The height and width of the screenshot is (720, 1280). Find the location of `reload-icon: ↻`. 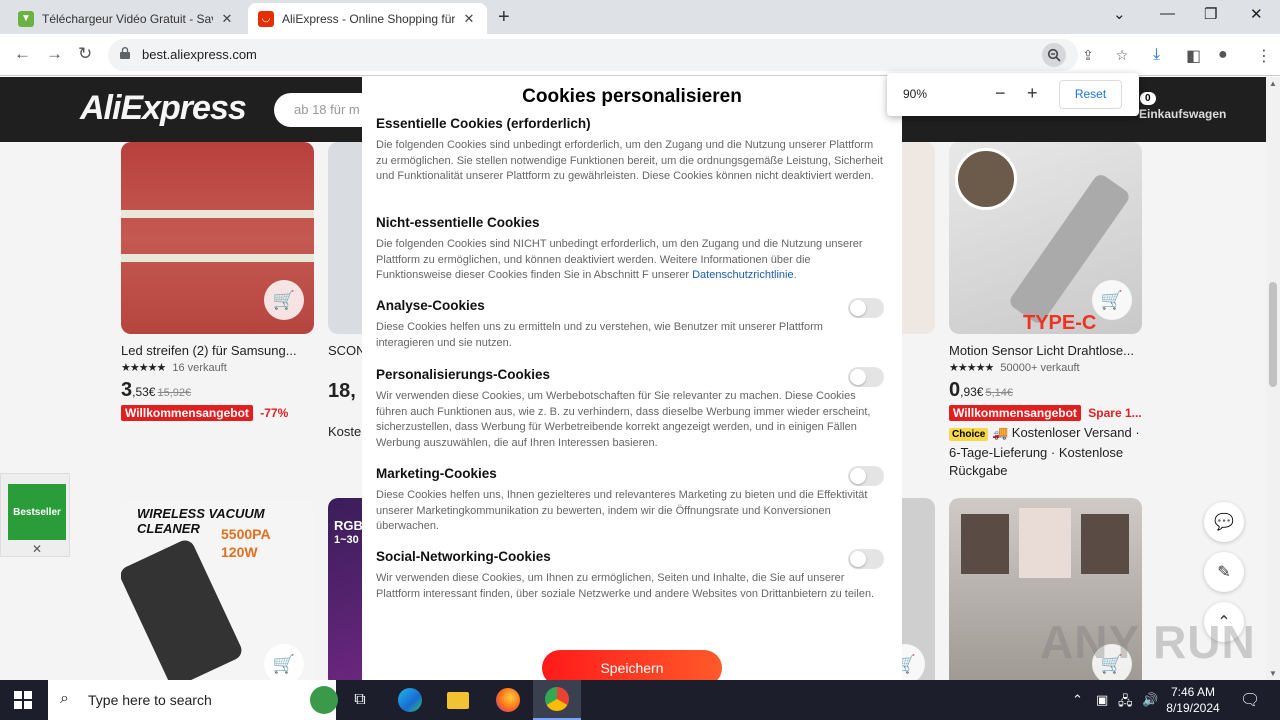

reload-icon: ↻ is located at coordinates (85, 54).